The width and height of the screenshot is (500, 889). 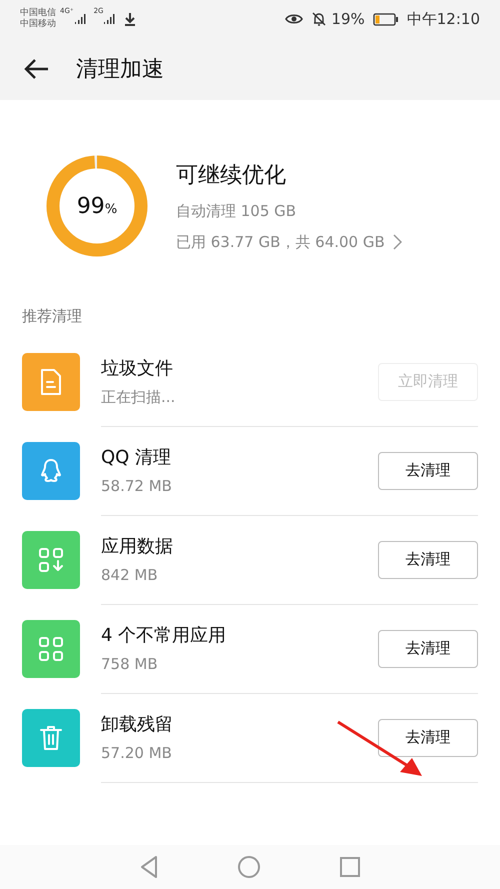 What do you see at coordinates (137, 753) in the screenshot?
I see `item-size: 57.20 MB` at bounding box center [137, 753].